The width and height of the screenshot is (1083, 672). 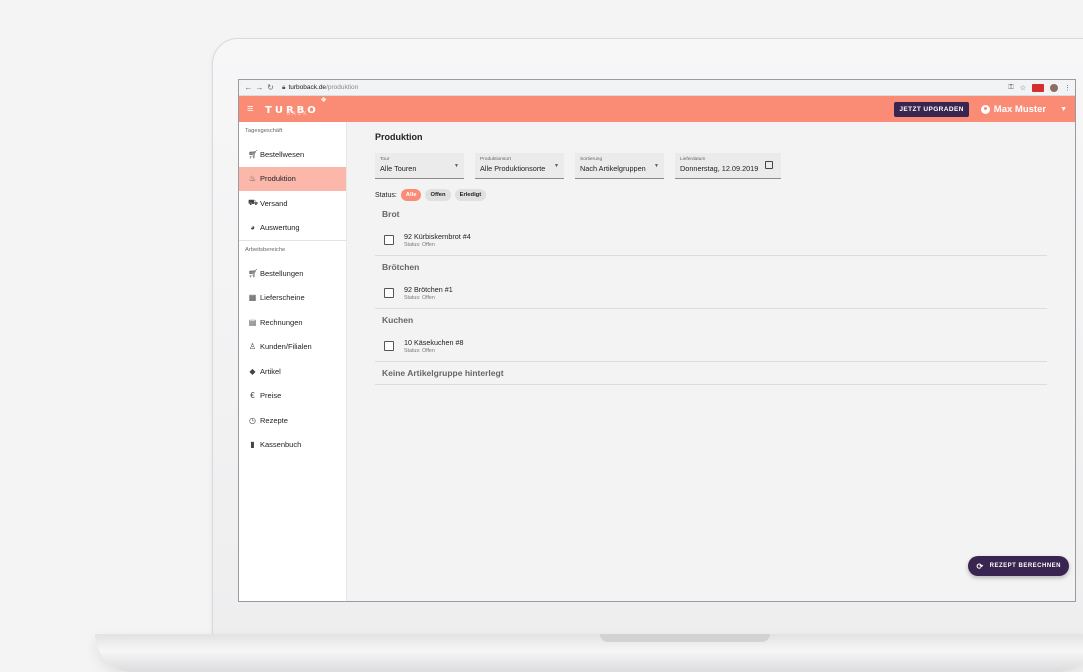 I want to click on status-chip-open: Offen, so click(x=438, y=195).